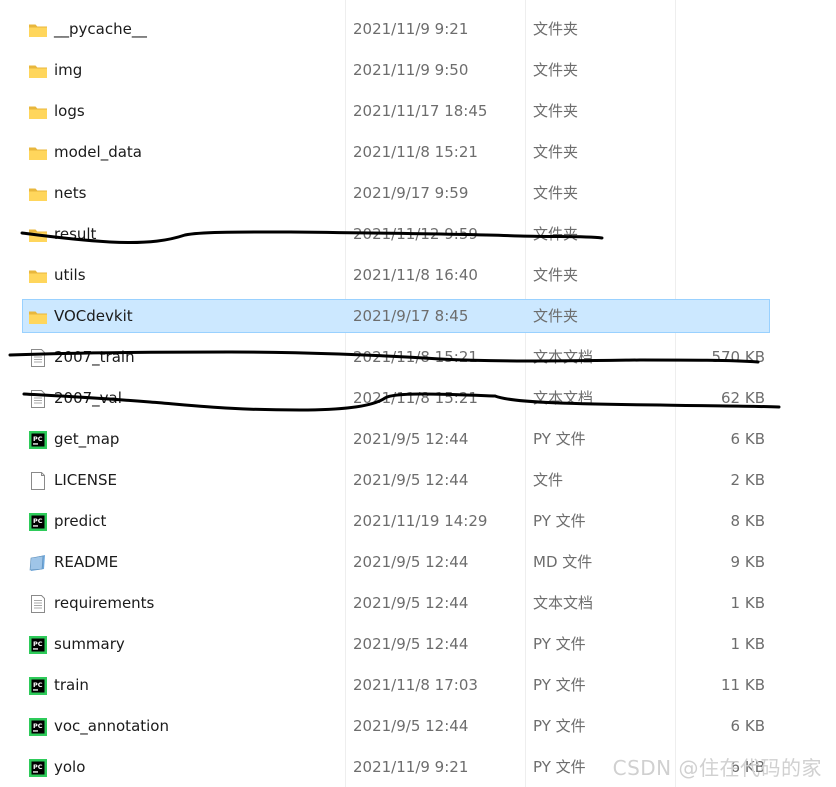  I want to click on file-size: 62 KB, so click(743, 398).